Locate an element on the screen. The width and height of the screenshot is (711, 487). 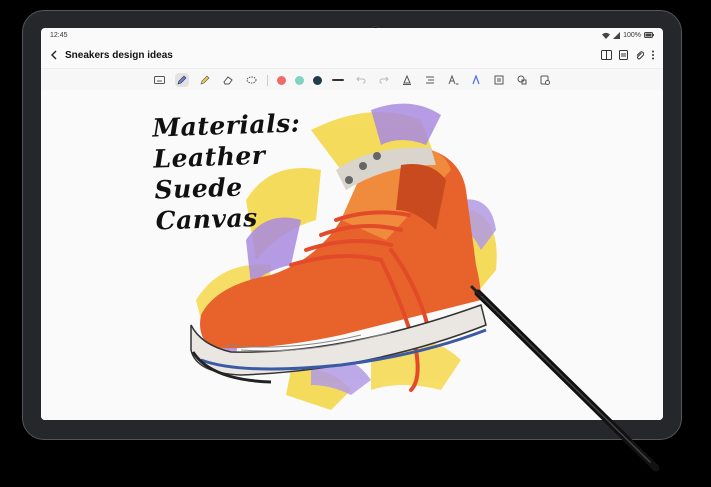
eraser-icon is located at coordinates (228, 80).